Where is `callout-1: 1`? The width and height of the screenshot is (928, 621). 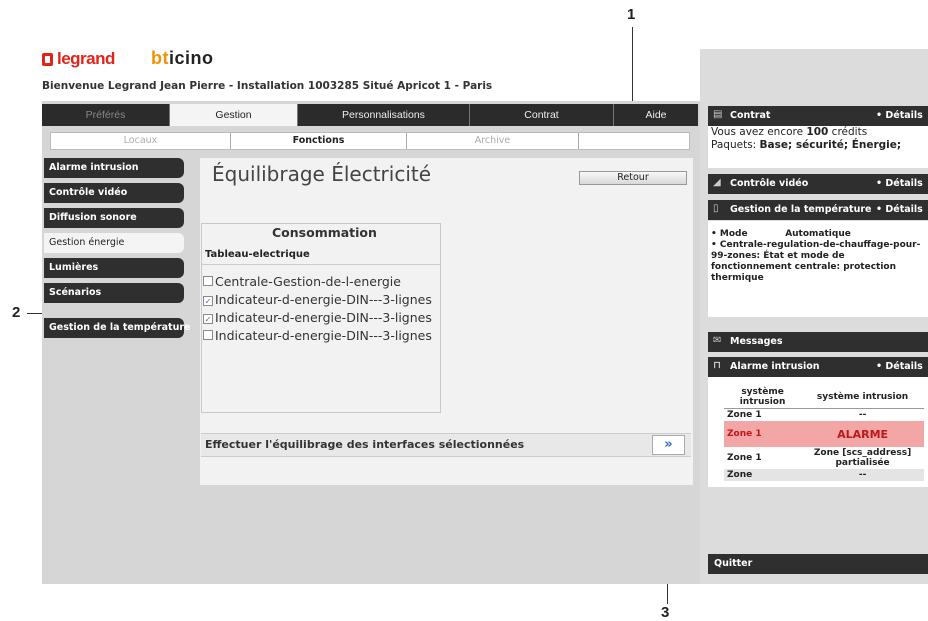
callout-1: 1 is located at coordinates (631, 14).